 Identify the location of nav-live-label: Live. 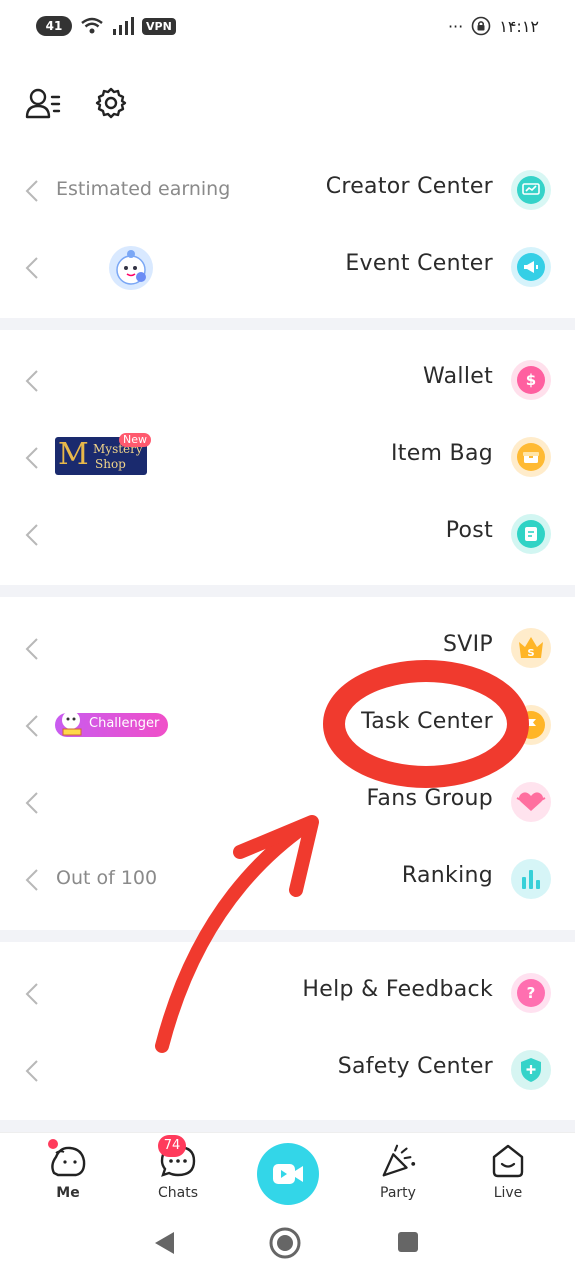
(508, 1193).